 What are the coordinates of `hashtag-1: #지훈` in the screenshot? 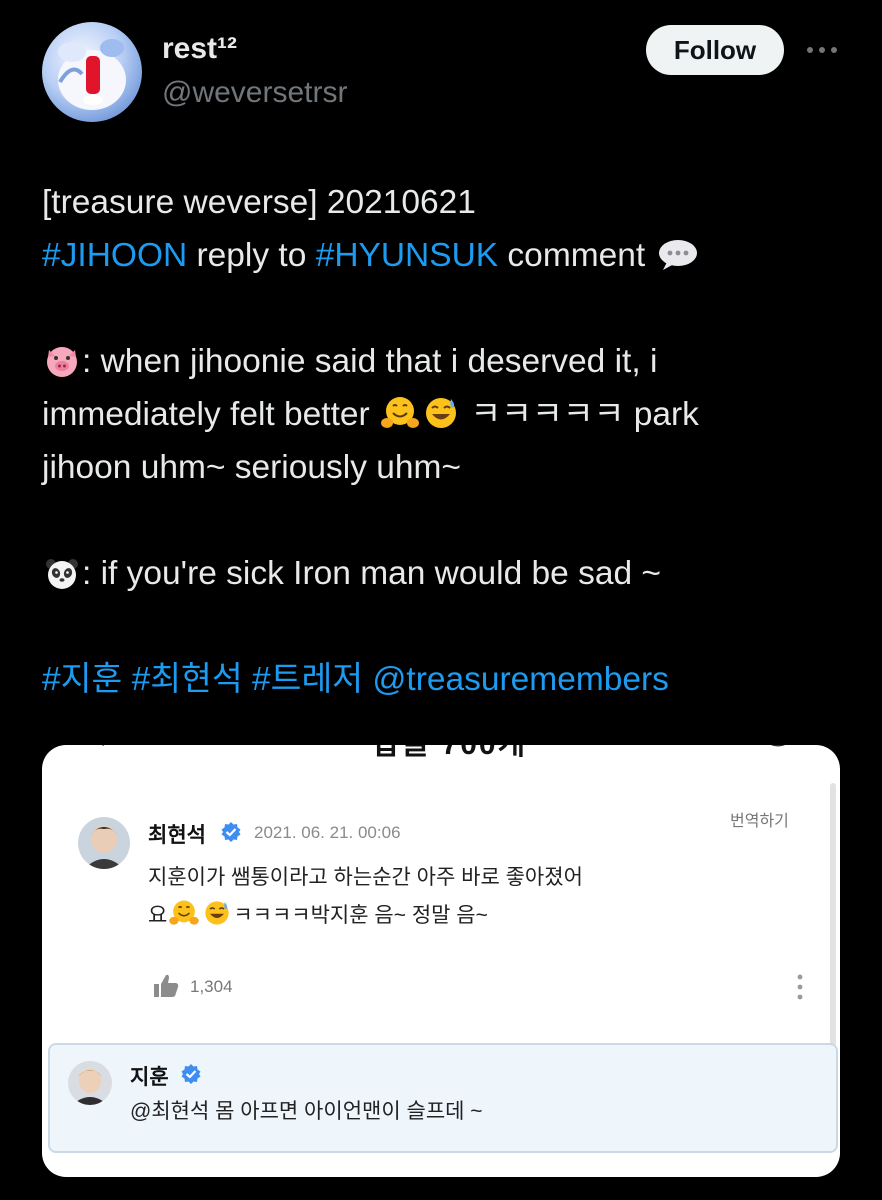 It's located at (82, 679).